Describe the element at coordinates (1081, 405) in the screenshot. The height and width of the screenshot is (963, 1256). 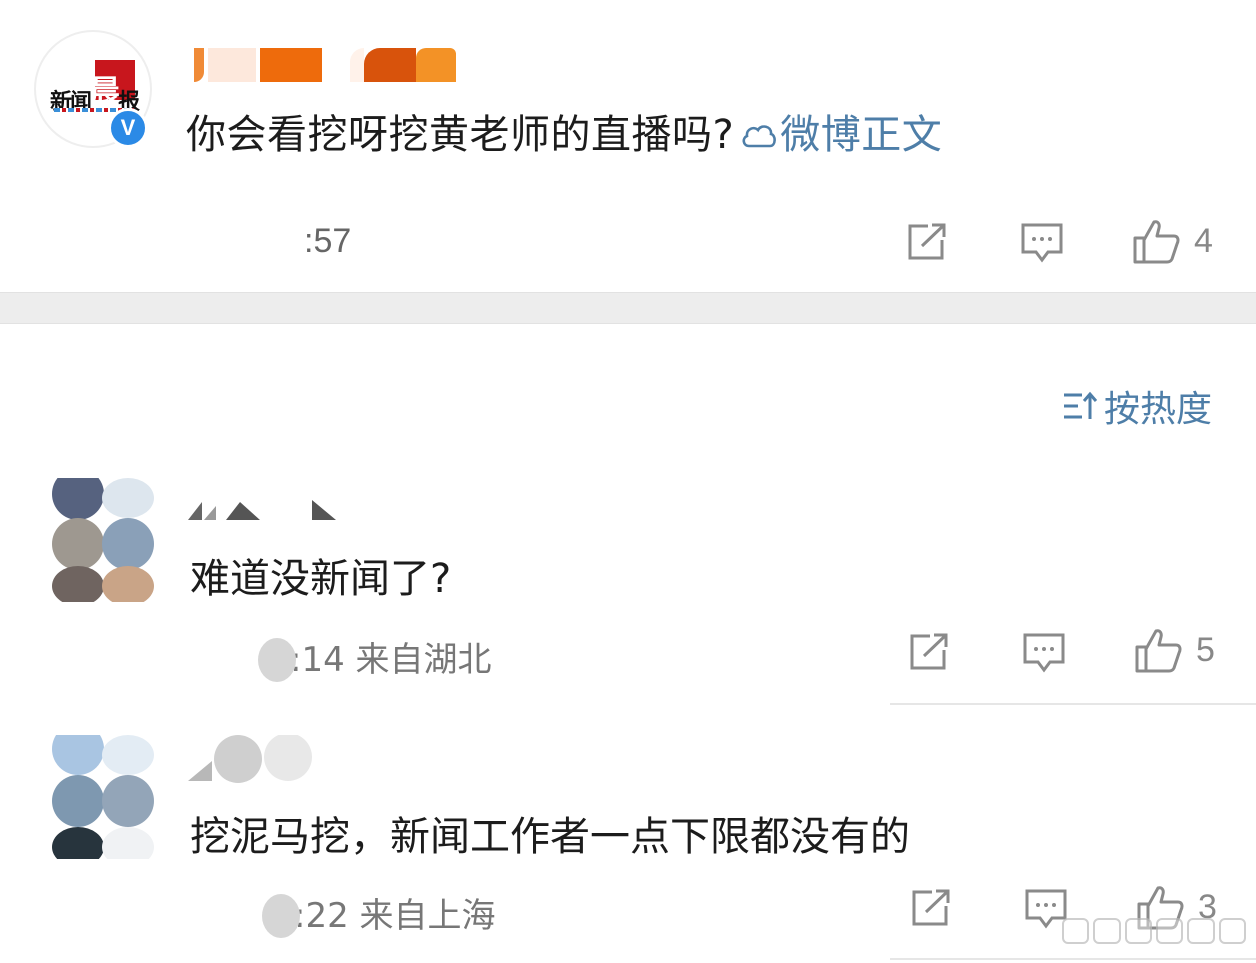
I see `sort-icon` at that location.